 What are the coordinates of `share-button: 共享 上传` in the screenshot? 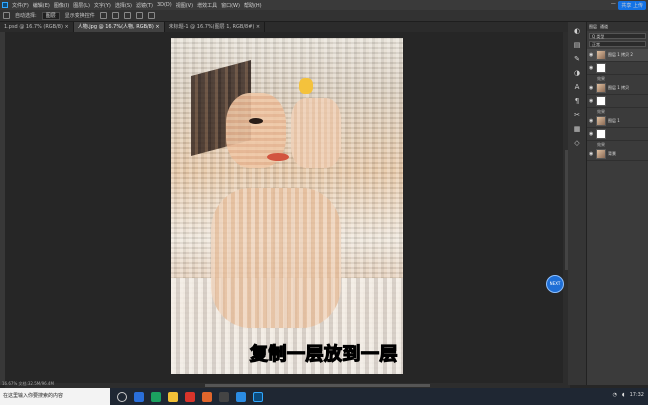 It's located at (632, 5).